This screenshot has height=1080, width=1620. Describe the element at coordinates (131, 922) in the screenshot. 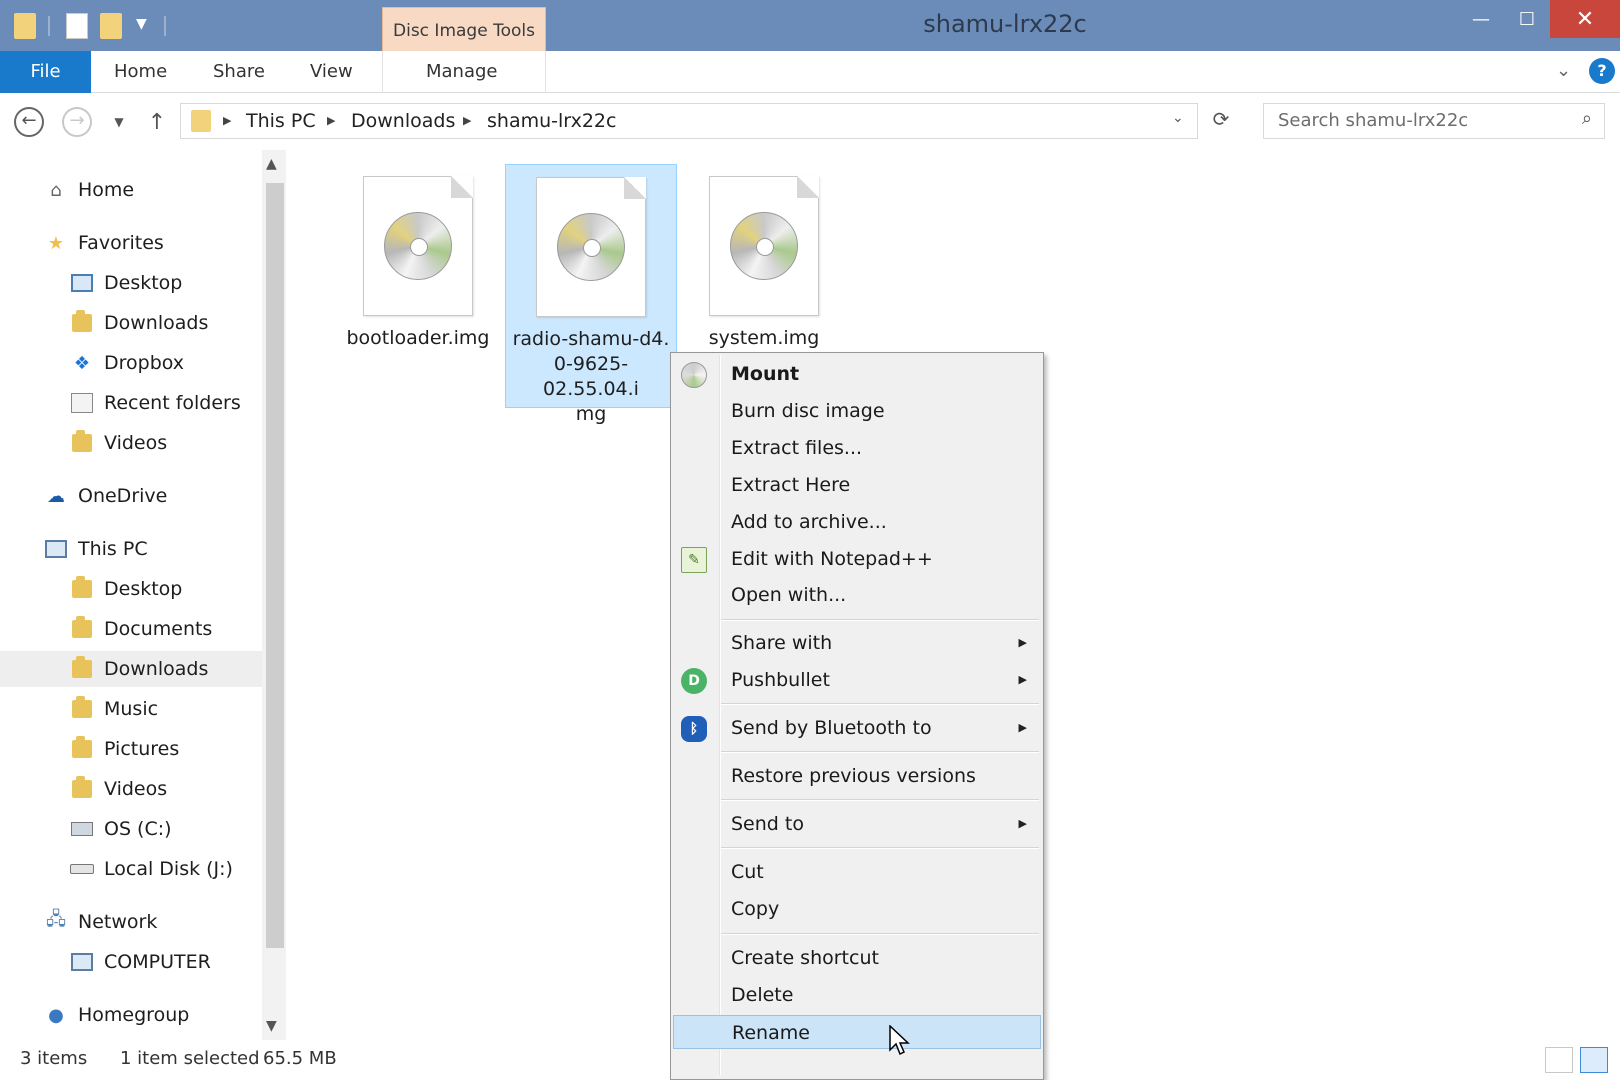

I see `nav-item-network: 🖧 Network` at that location.